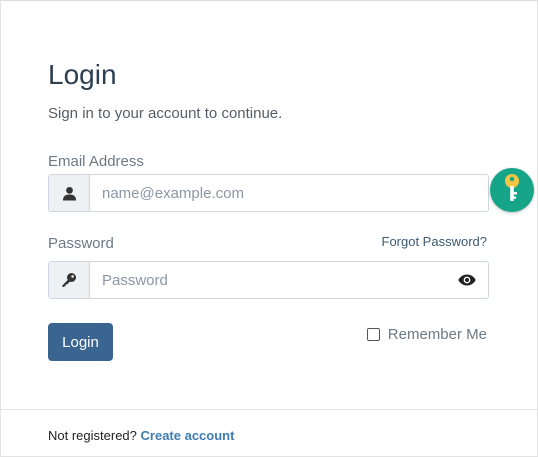 This screenshot has height=457, width=538. What do you see at coordinates (92, 435) in the screenshot?
I see `footer-prompt: Not registered?` at bounding box center [92, 435].